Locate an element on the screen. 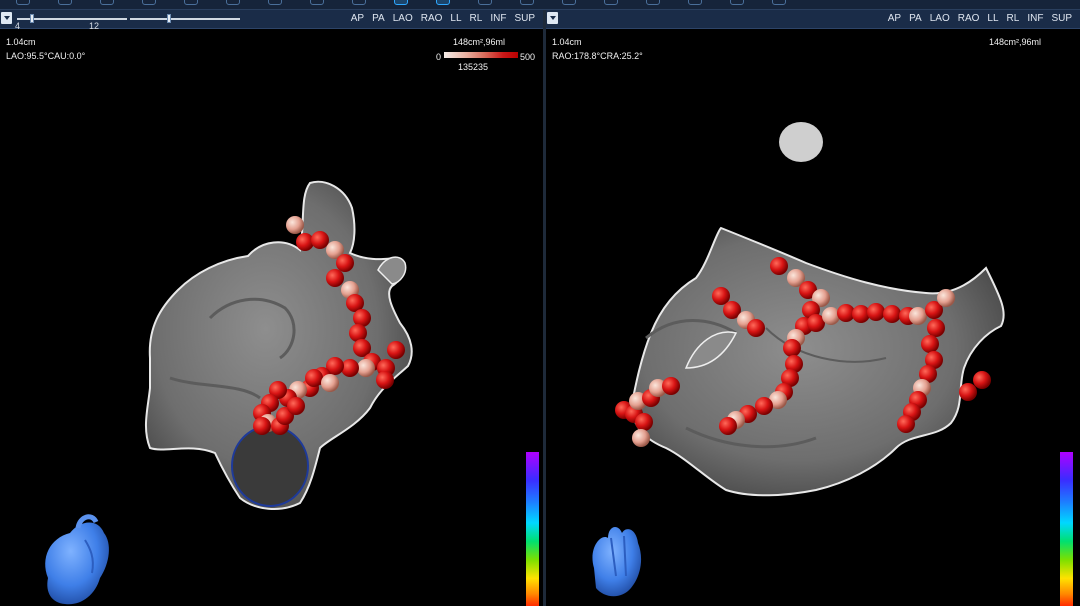 This screenshot has height=606, width=1080. catheter-tip-marker is located at coordinates (801, 142).